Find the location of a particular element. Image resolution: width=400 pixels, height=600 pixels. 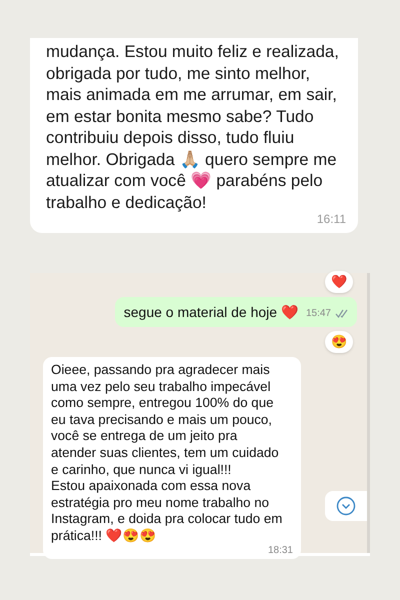

message-time: 18:31 is located at coordinates (280, 550).